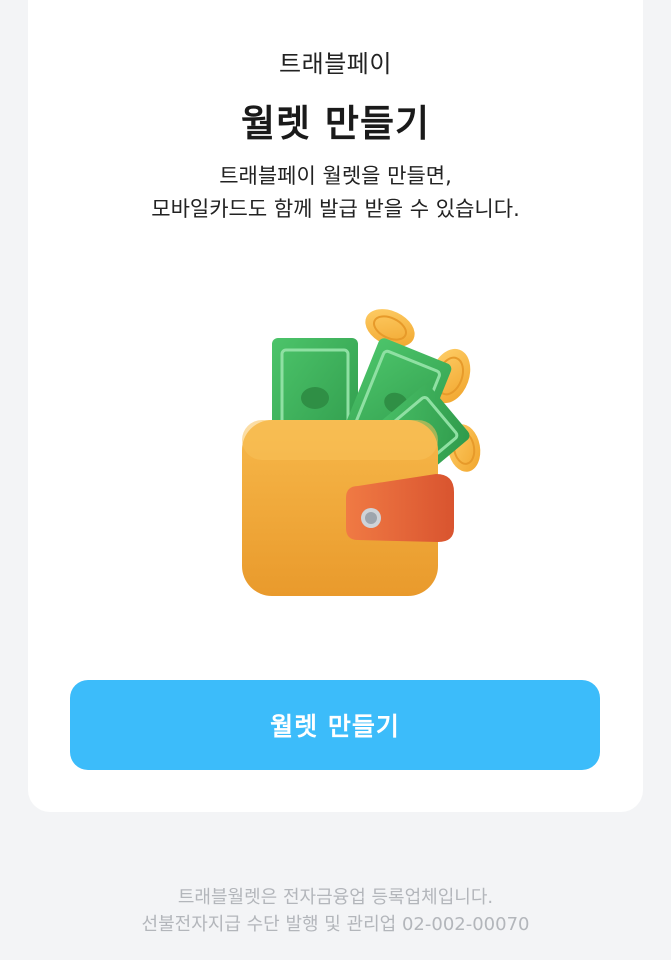 The image size is (671, 960). What do you see at coordinates (335, 193) in the screenshot?
I see `description: 트래블페이 월렛을 만들면, 모바일카드도 함께 발급 받을 수 있습니다.` at bounding box center [335, 193].